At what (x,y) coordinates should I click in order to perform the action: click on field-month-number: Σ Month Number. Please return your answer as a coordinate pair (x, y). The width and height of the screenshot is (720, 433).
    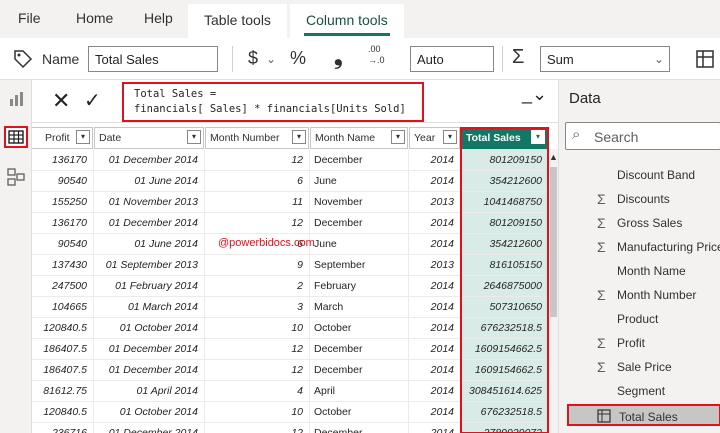
    Looking at the image, I should click on (643, 295).